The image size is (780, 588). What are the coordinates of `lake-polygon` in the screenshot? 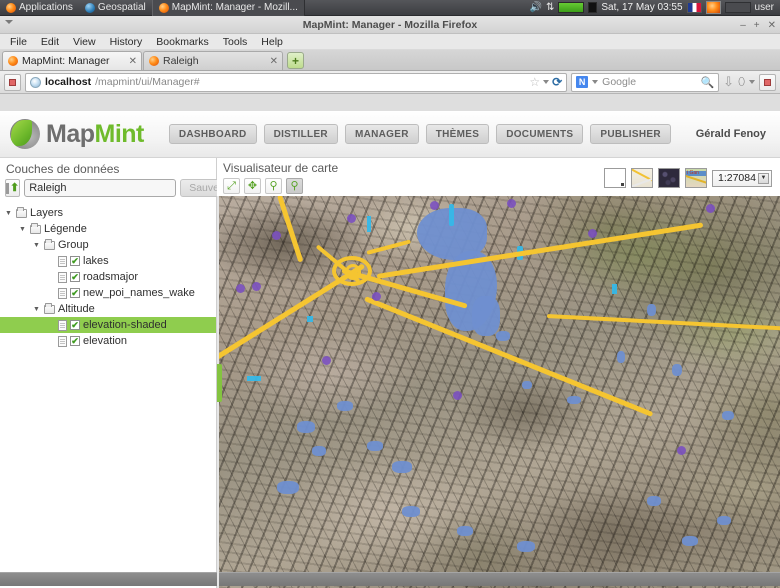 It's located at (651, 310).